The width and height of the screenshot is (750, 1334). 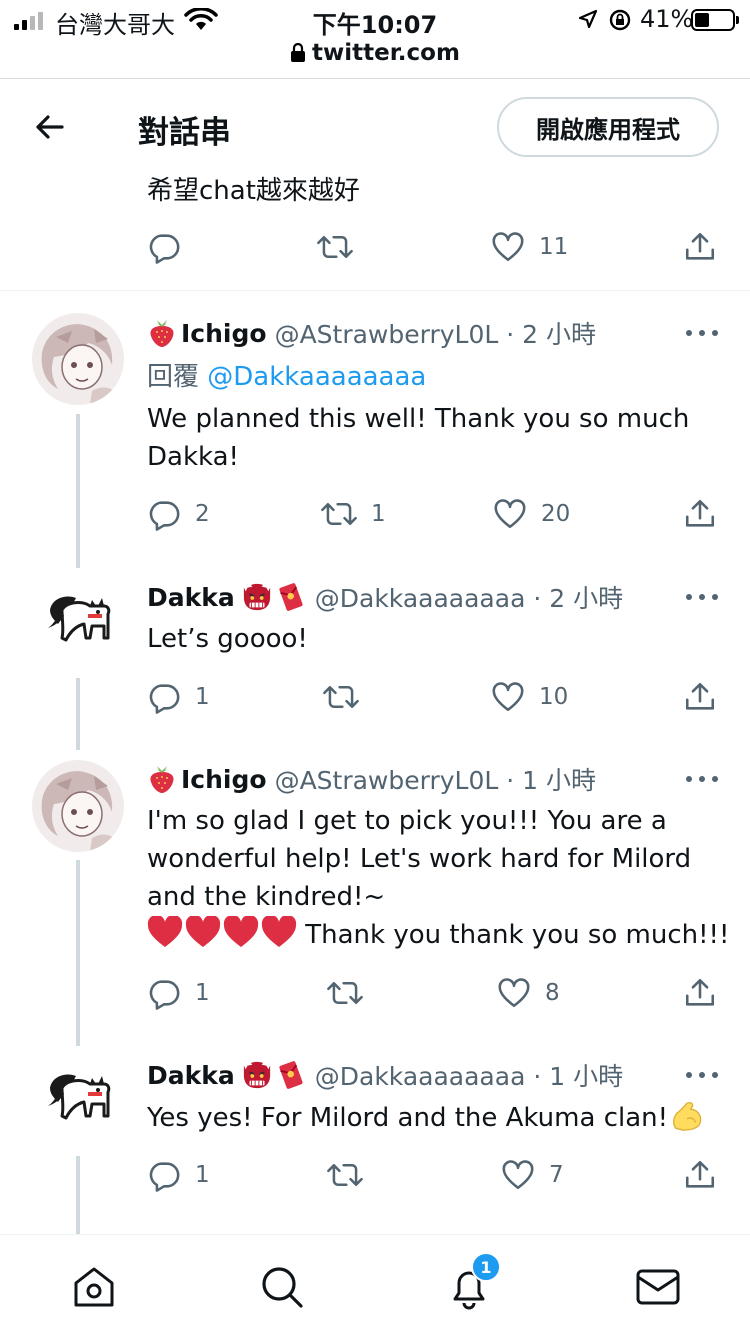 What do you see at coordinates (469, 1075) in the screenshot?
I see `handle: @Dakkaaaaaaaa · 1 小時` at bounding box center [469, 1075].